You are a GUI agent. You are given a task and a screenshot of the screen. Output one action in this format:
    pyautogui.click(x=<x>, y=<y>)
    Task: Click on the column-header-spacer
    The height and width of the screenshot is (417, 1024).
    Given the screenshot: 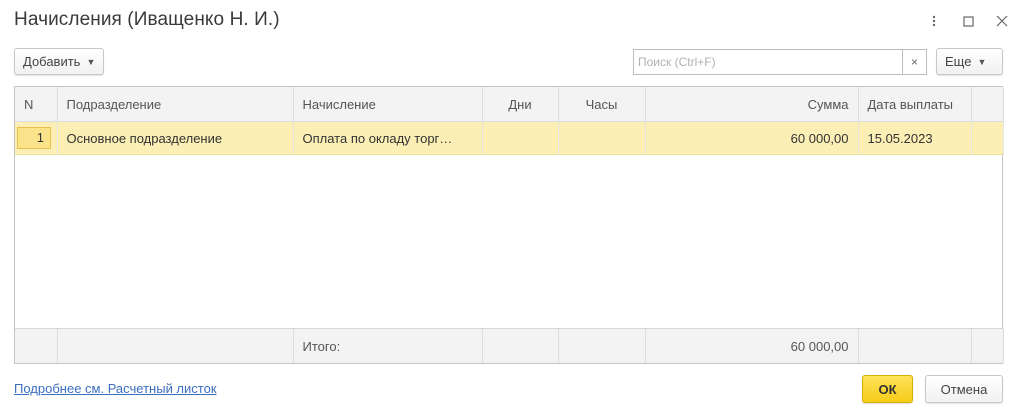 What is the action you would take?
    pyautogui.click(x=987, y=104)
    